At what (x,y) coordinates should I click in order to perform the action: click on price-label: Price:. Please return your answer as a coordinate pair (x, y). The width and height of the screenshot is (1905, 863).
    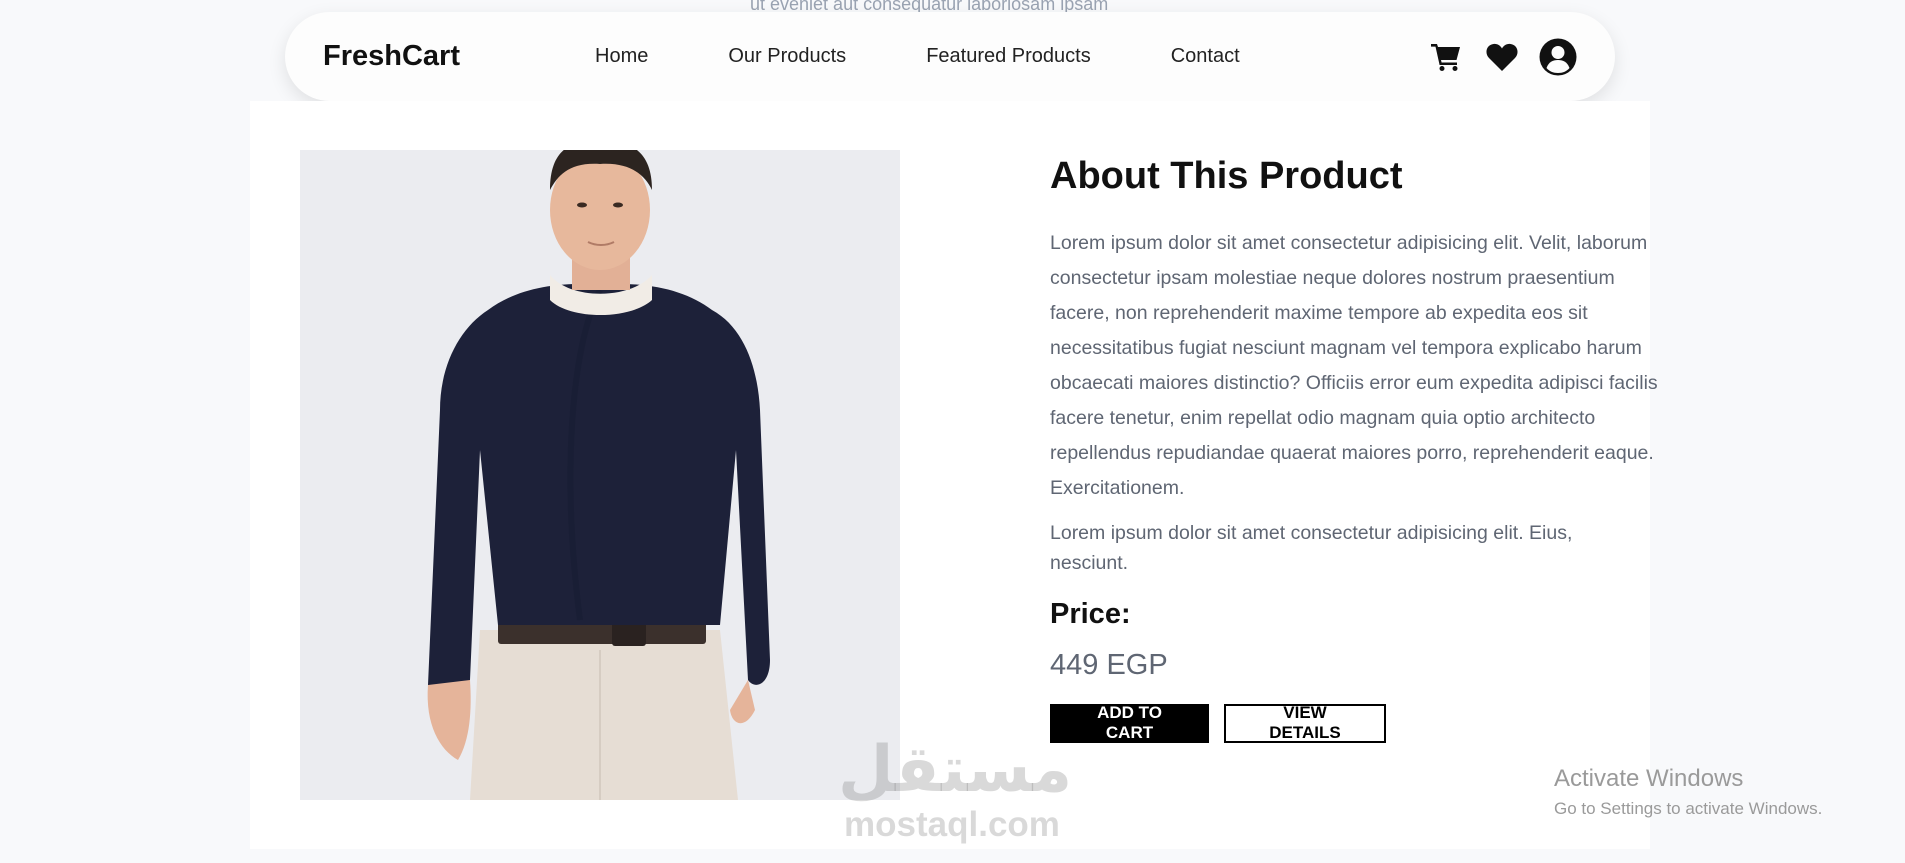
    Looking at the image, I should click on (1090, 613).